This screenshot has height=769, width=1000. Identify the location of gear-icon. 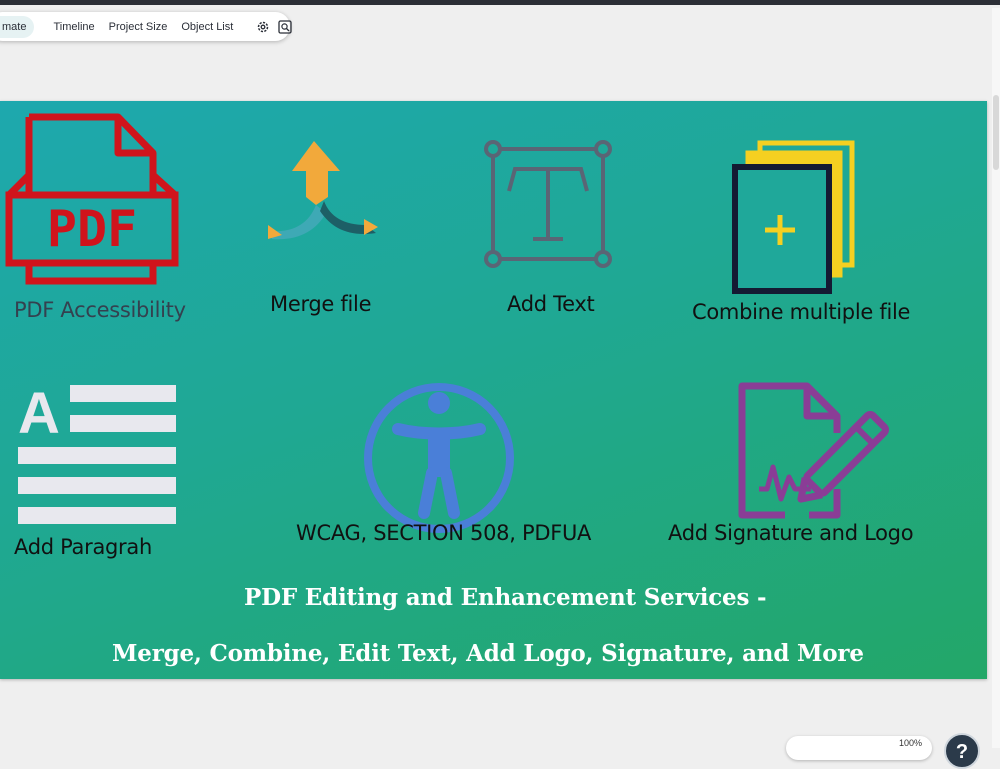
(263, 27).